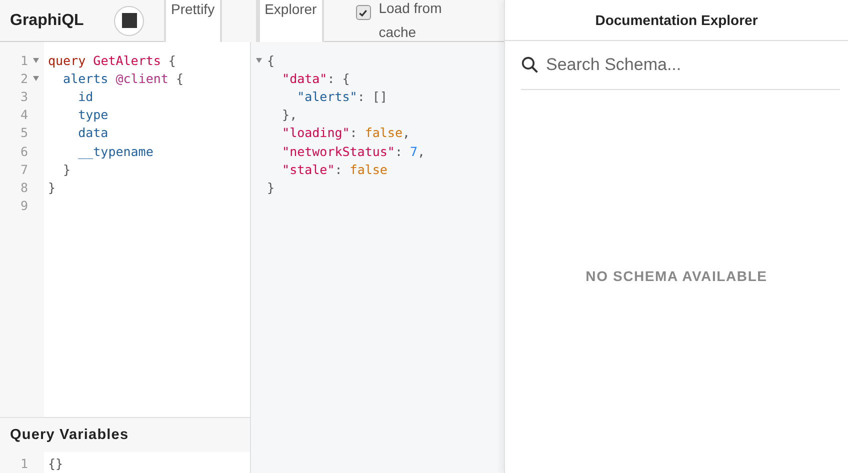 The image size is (848, 473). I want to click on code-line: "stale": false, so click(334, 169).